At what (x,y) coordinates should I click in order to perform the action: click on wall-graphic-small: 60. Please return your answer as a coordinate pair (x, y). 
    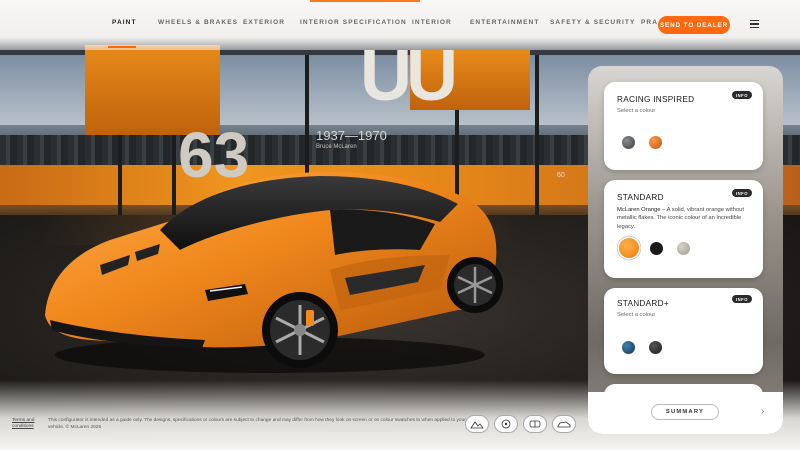
    Looking at the image, I should click on (561, 175).